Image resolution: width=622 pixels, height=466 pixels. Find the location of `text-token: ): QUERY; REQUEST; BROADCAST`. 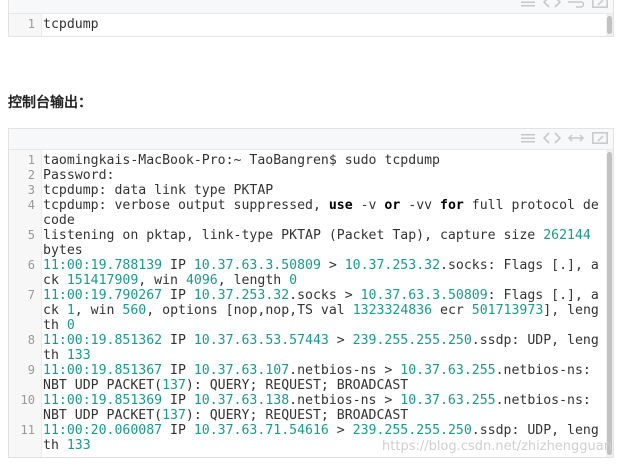

text-token: ): QUERY; REQUEST; BROADCAST is located at coordinates (297, 415).